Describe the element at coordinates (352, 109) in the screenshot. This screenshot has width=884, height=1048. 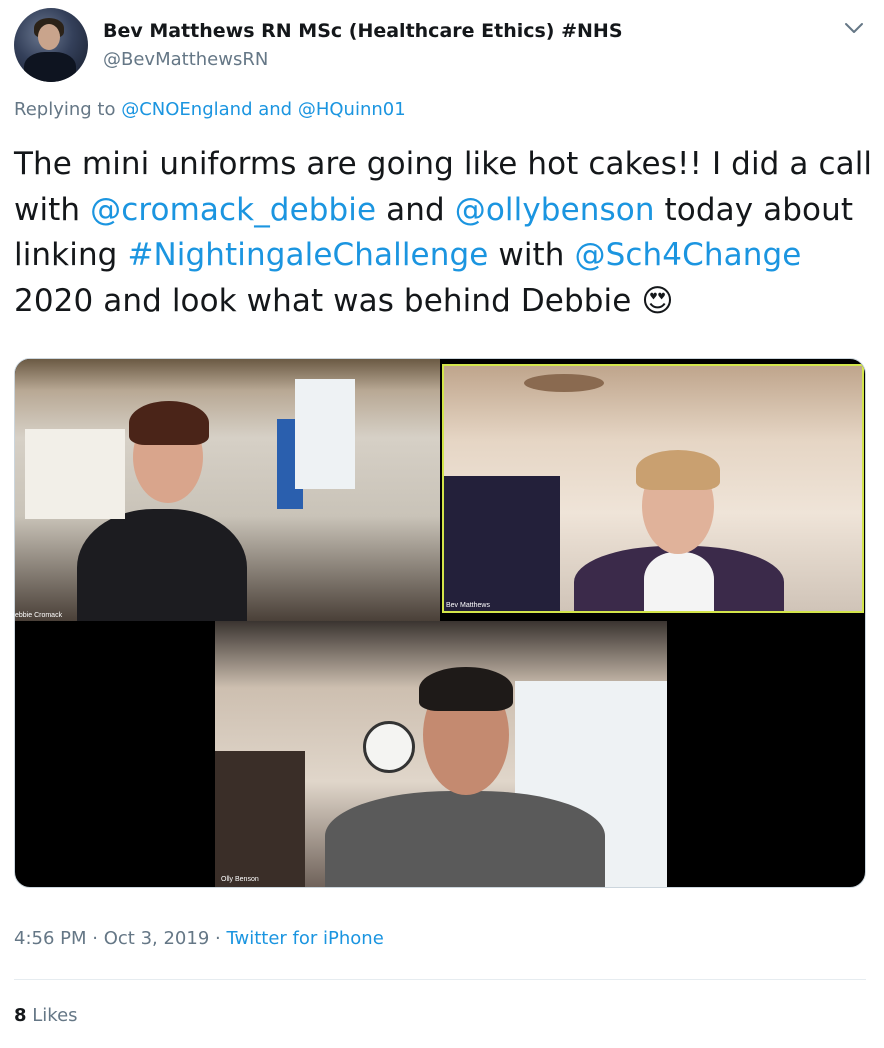
I see `mention-link: @HQuinn01` at that location.